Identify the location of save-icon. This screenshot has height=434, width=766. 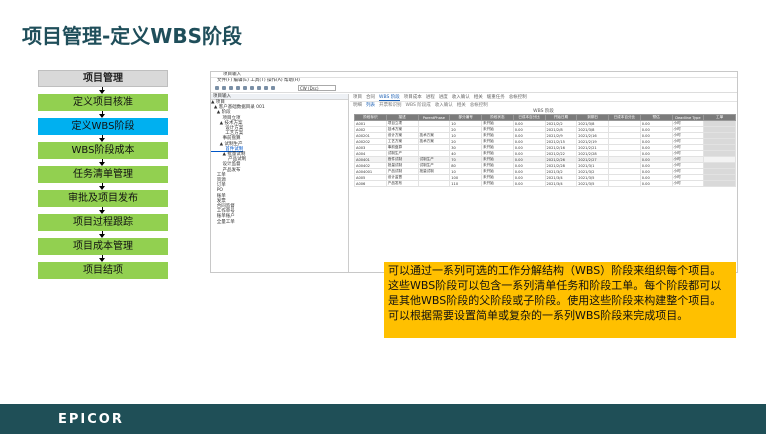
(224, 88).